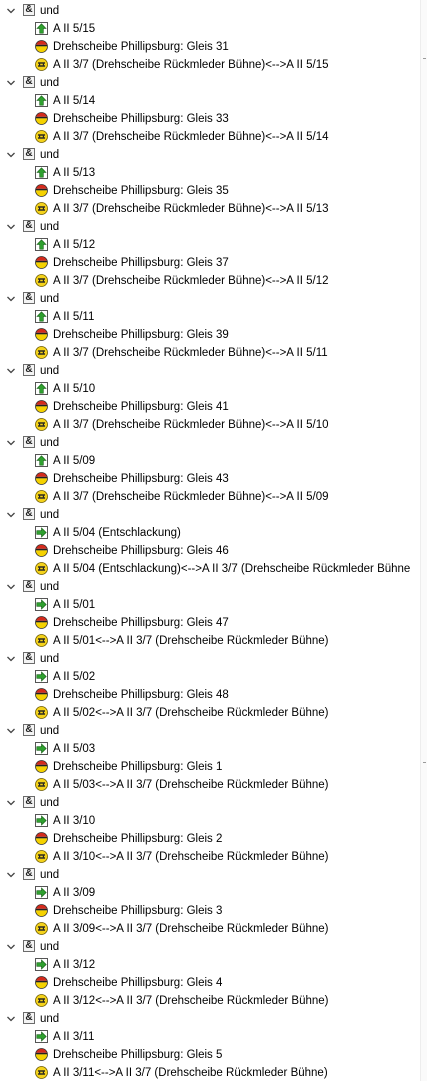 This screenshot has height=1082, width=427. I want to click on signal-node: Drehscheibe Phillipsburg: Gleis 35, so click(210, 191).